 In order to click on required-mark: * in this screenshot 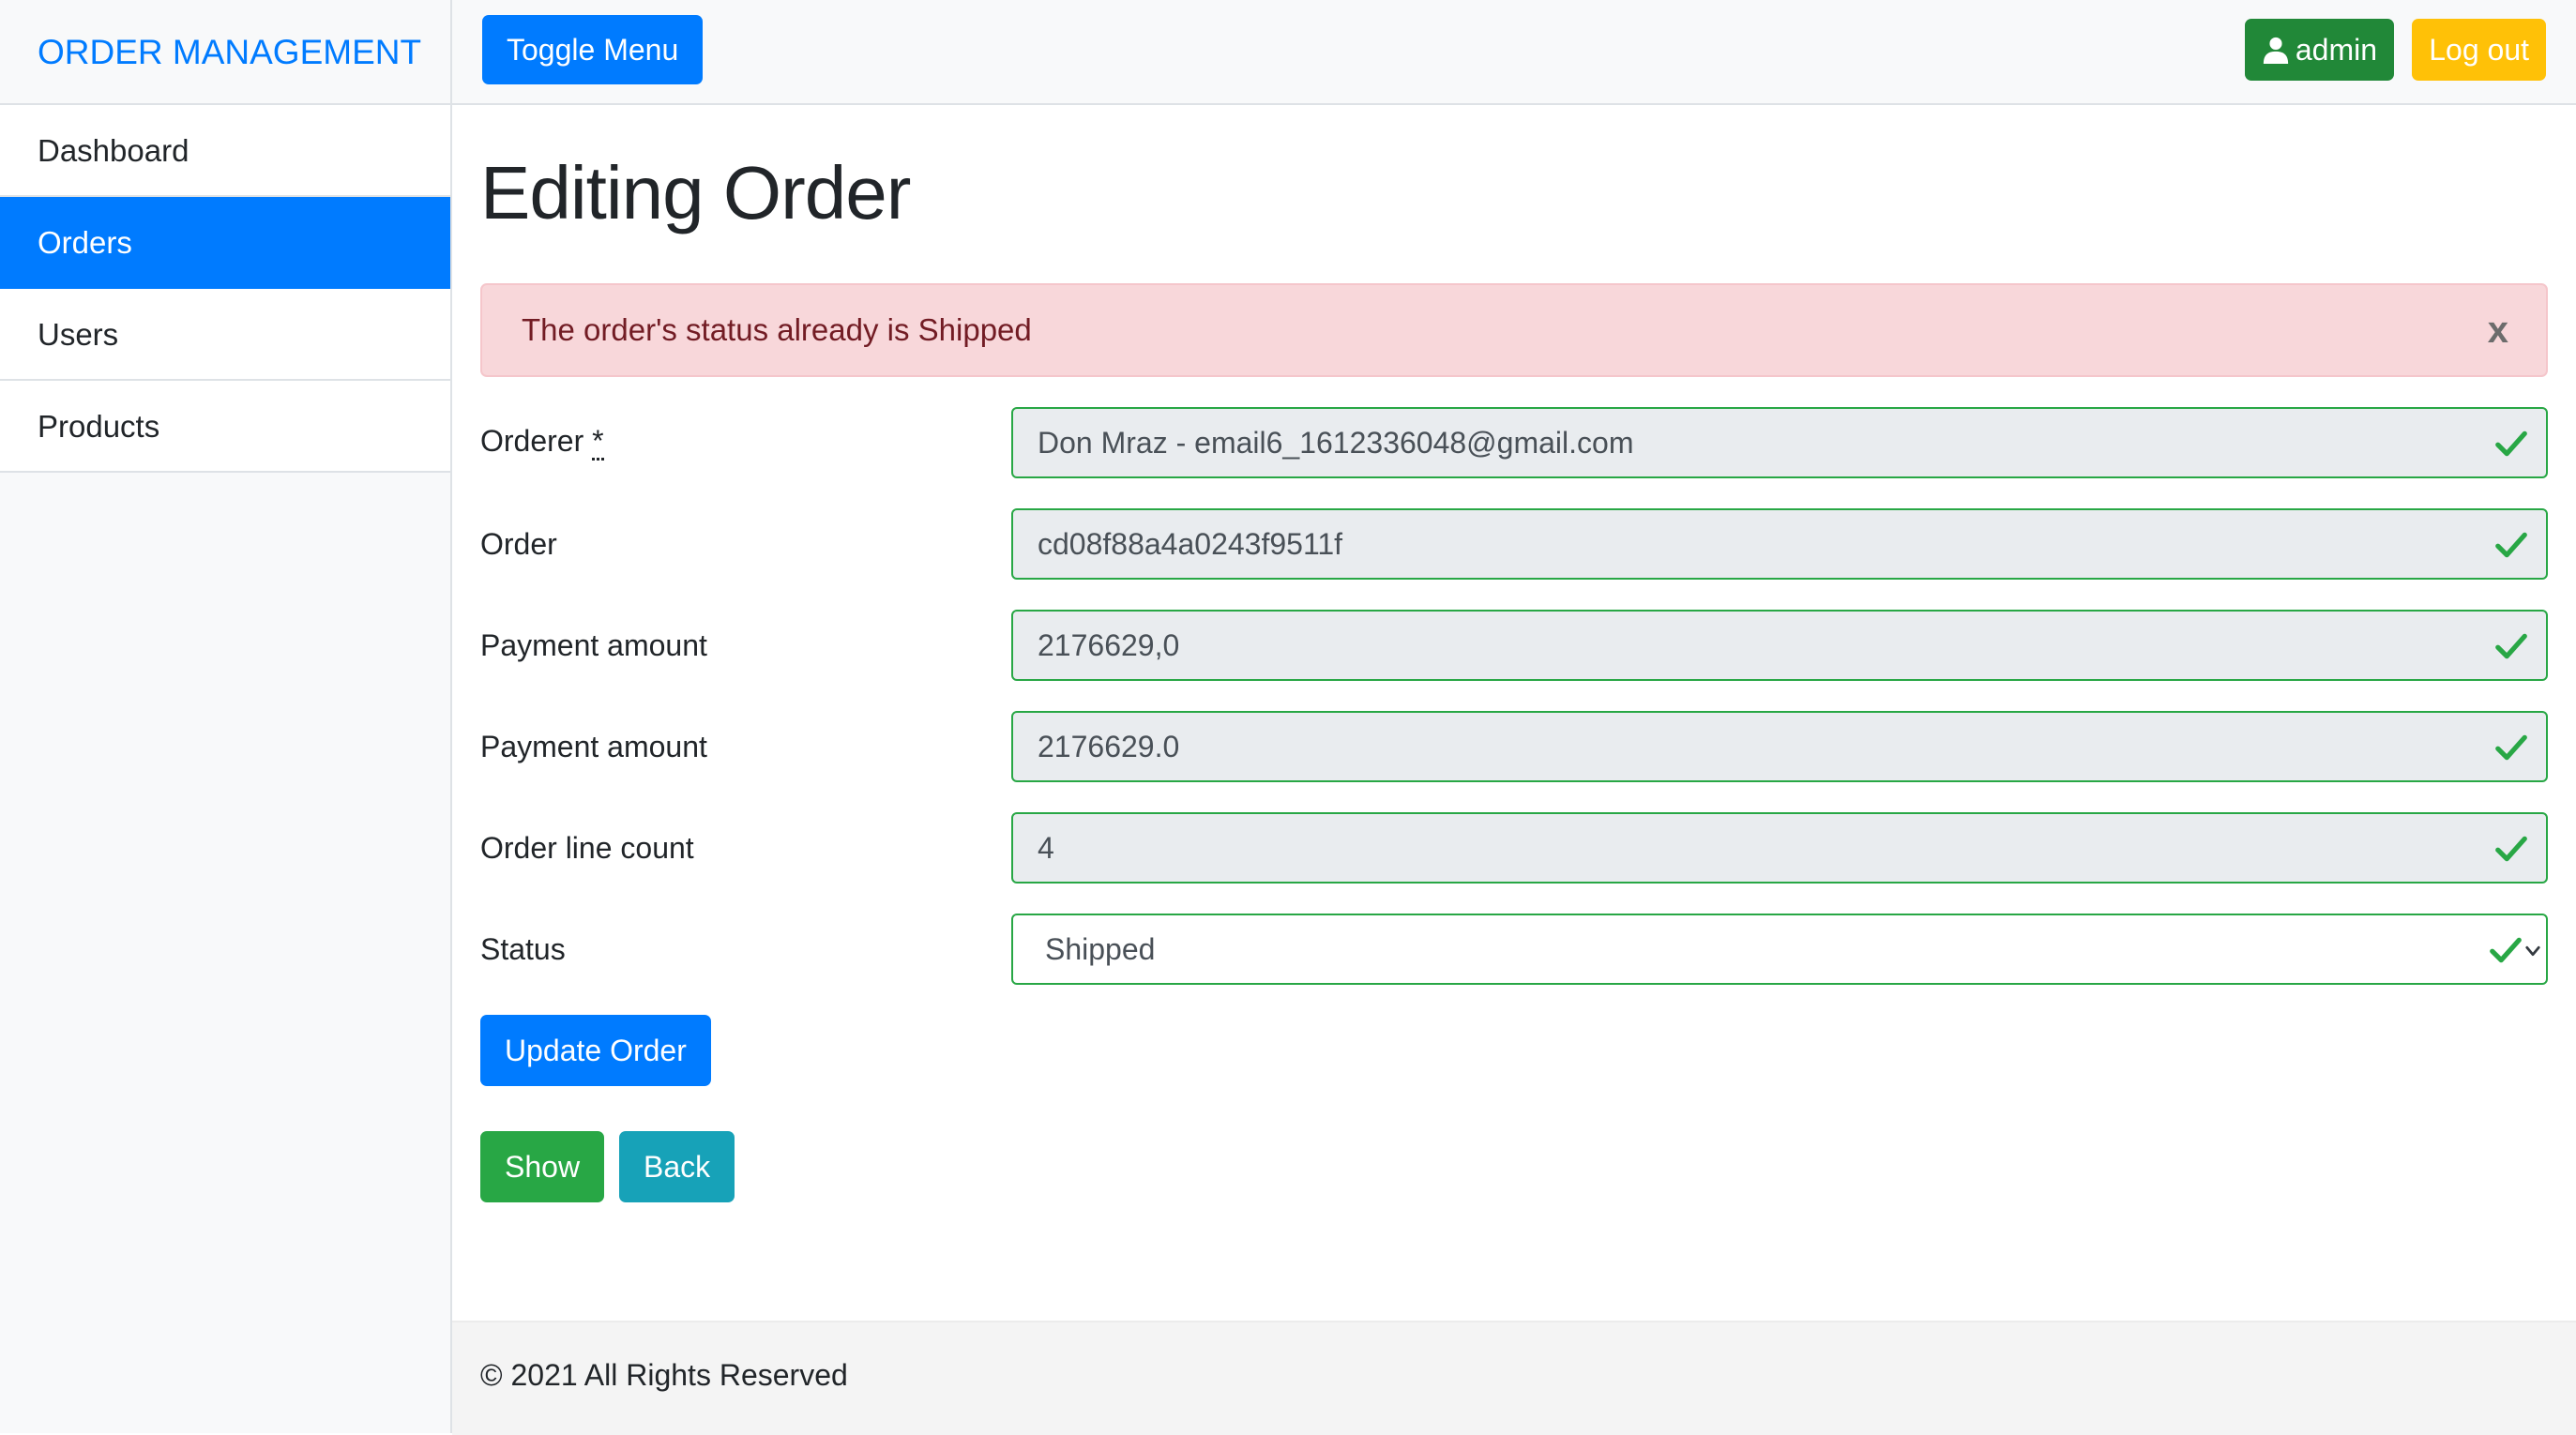, I will do `click(598, 442)`.